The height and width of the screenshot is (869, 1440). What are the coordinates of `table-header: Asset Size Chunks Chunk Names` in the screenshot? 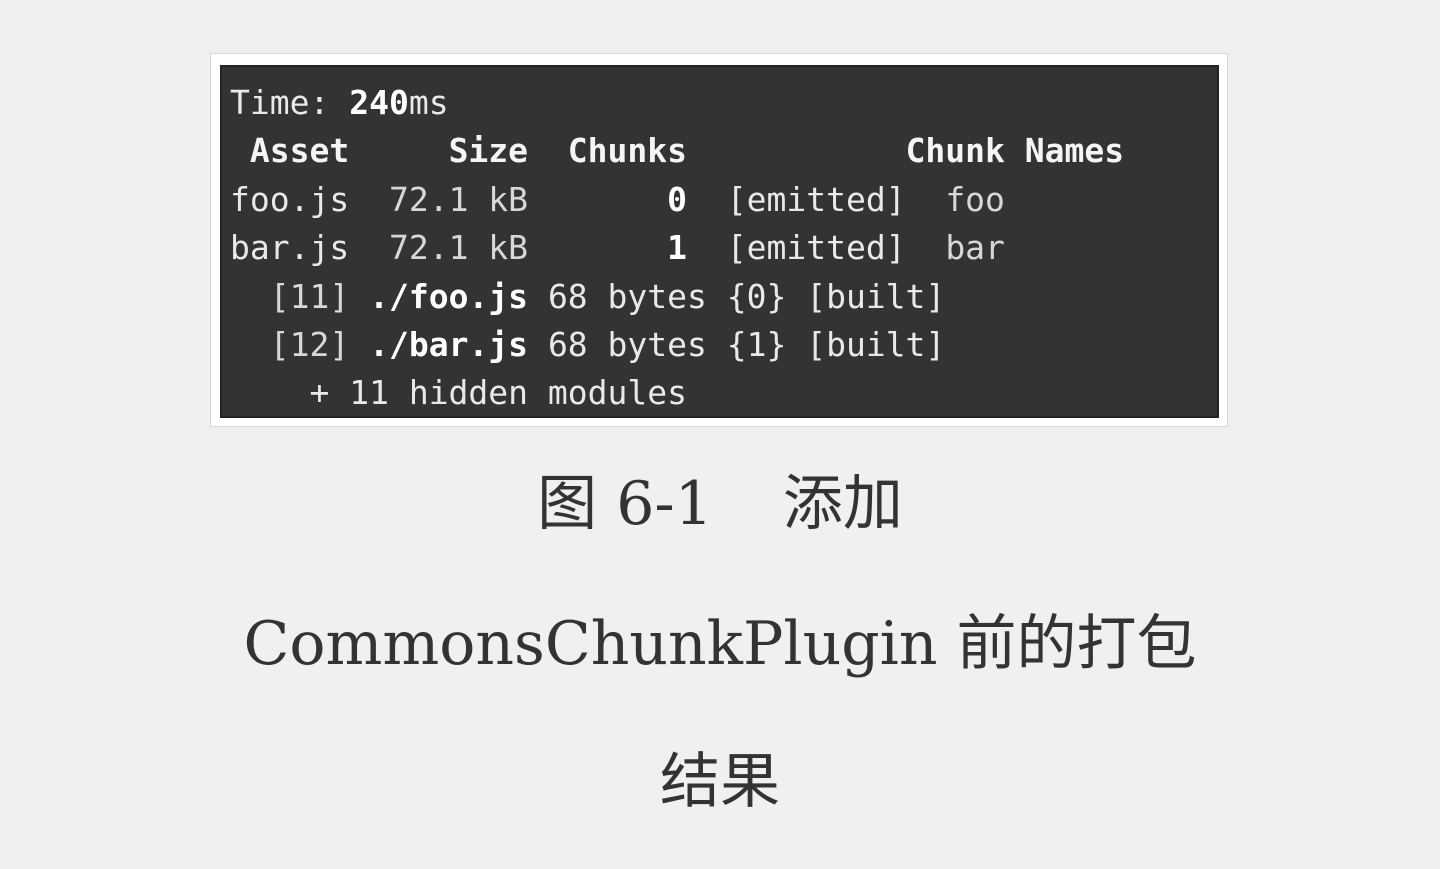 It's located at (677, 151).